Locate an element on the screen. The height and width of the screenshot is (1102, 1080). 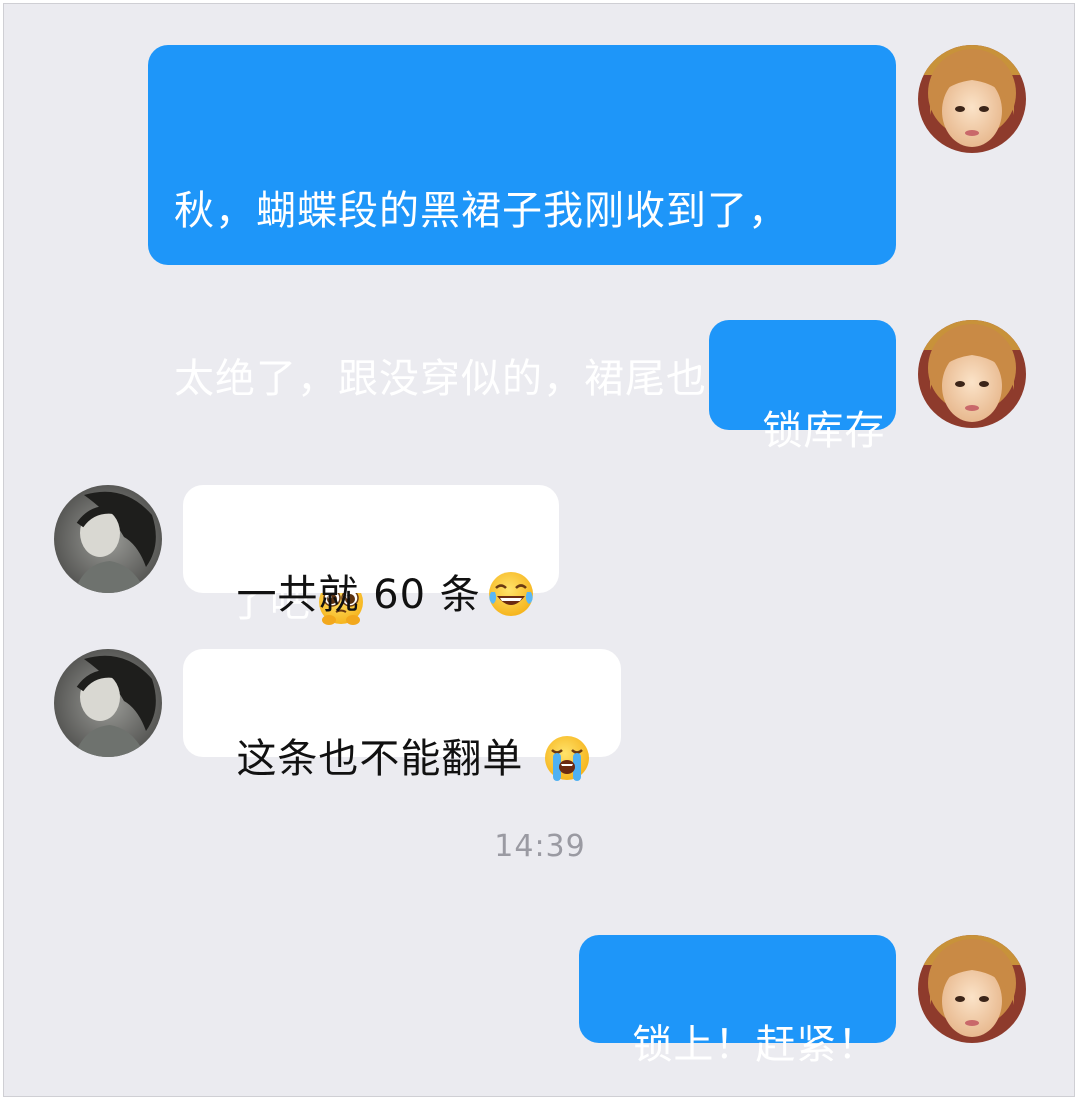
tears-of-joy-icon is located at coordinates (510, 594).